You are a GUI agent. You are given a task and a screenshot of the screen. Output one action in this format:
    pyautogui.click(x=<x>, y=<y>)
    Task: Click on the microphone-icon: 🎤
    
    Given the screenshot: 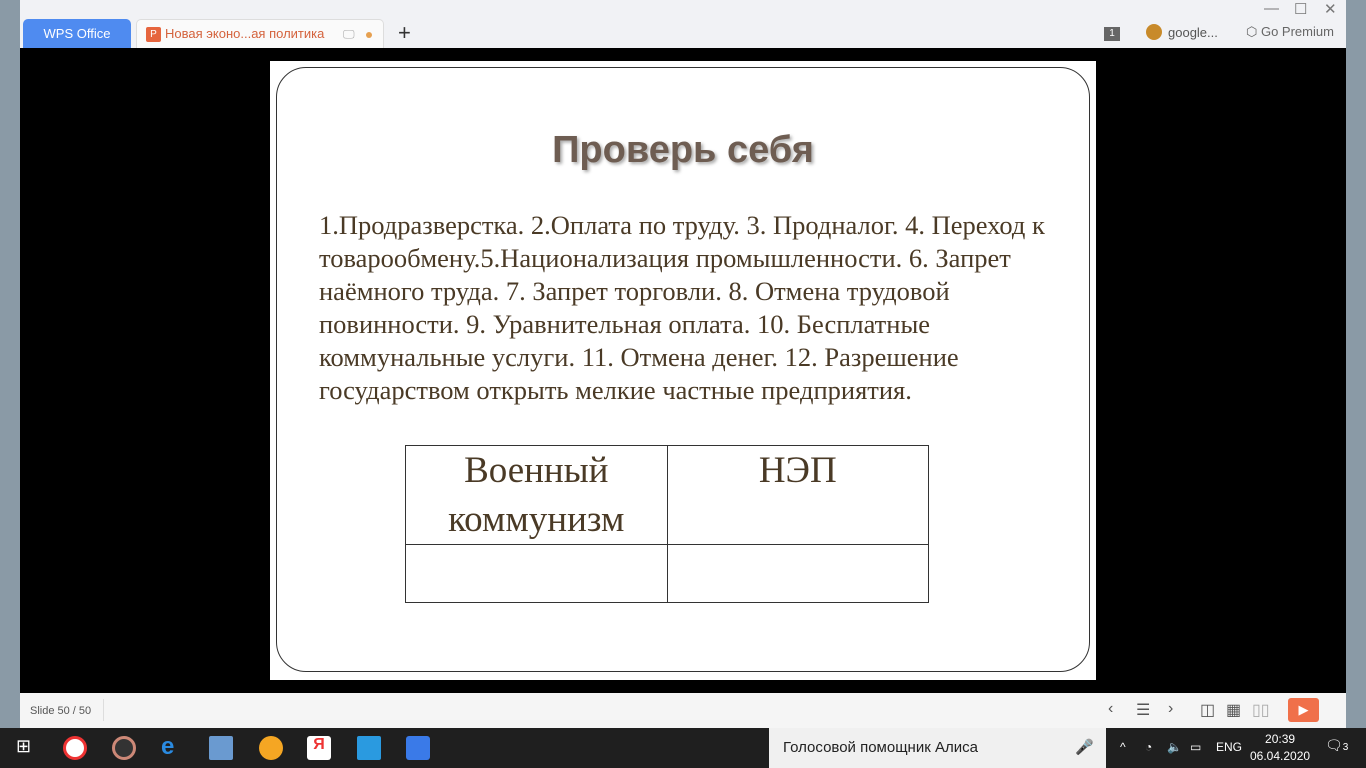 What is the action you would take?
    pyautogui.click(x=1084, y=748)
    